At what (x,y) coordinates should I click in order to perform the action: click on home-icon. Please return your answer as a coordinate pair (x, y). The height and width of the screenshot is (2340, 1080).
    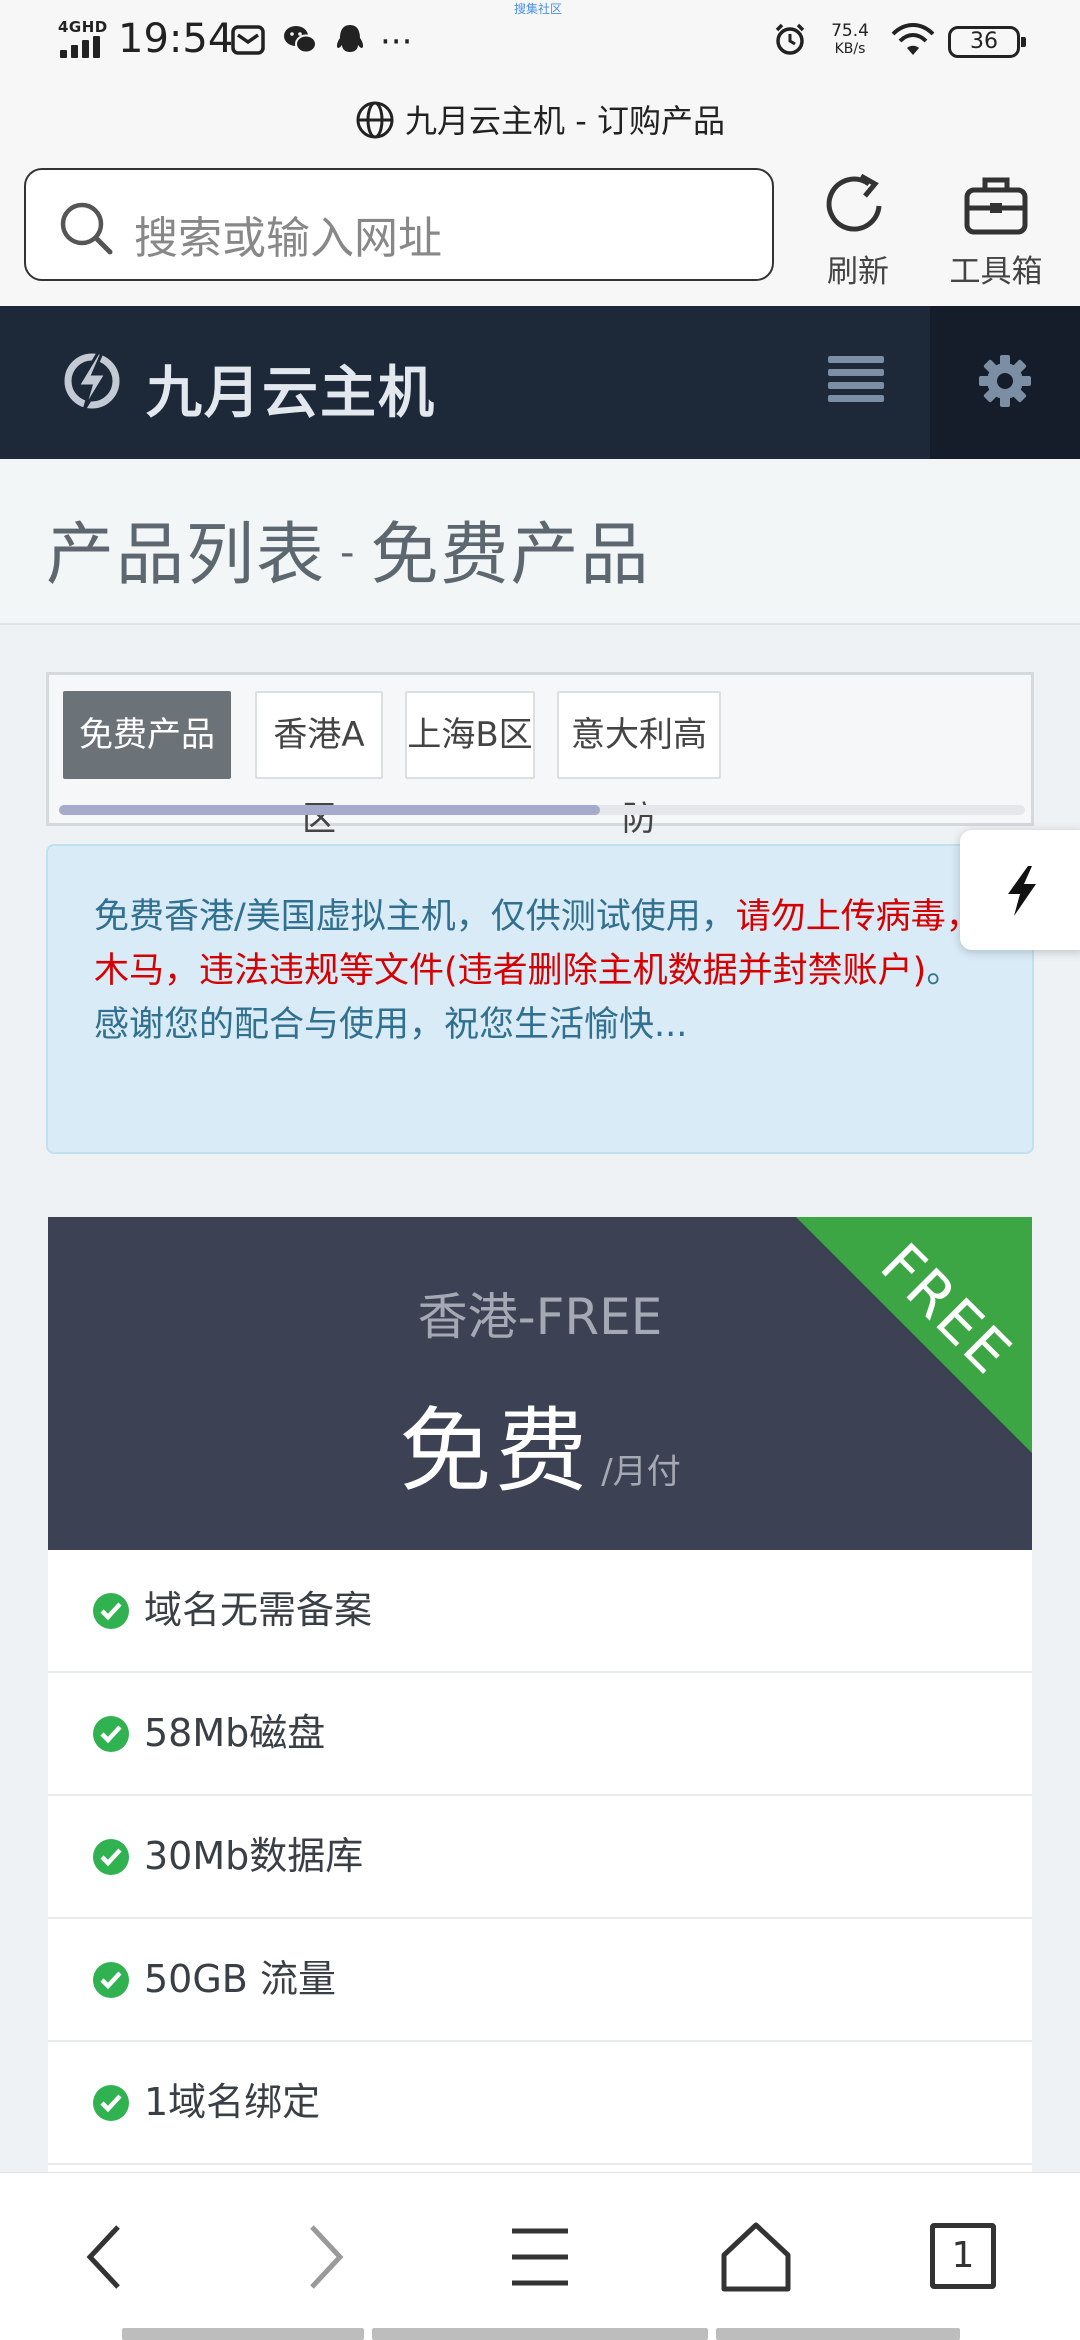
    Looking at the image, I should click on (756, 2257).